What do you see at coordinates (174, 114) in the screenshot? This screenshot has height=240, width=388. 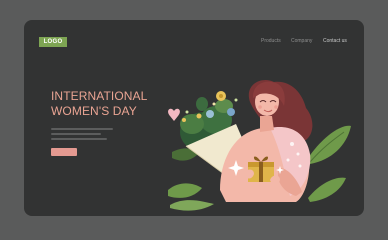 I see `heart-icon` at bounding box center [174, 114].